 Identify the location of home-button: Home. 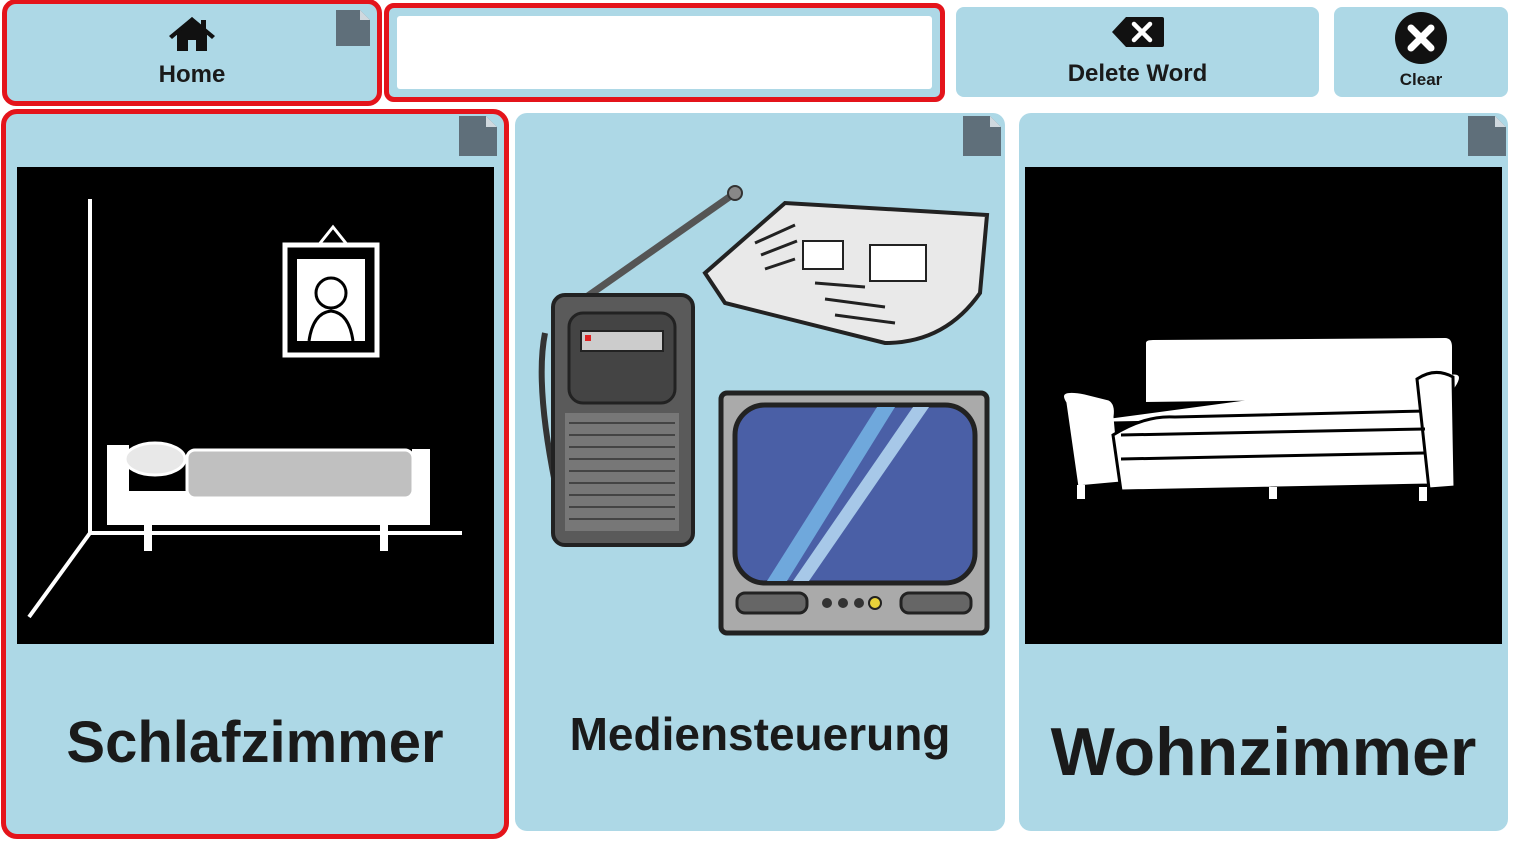
(192, 53).